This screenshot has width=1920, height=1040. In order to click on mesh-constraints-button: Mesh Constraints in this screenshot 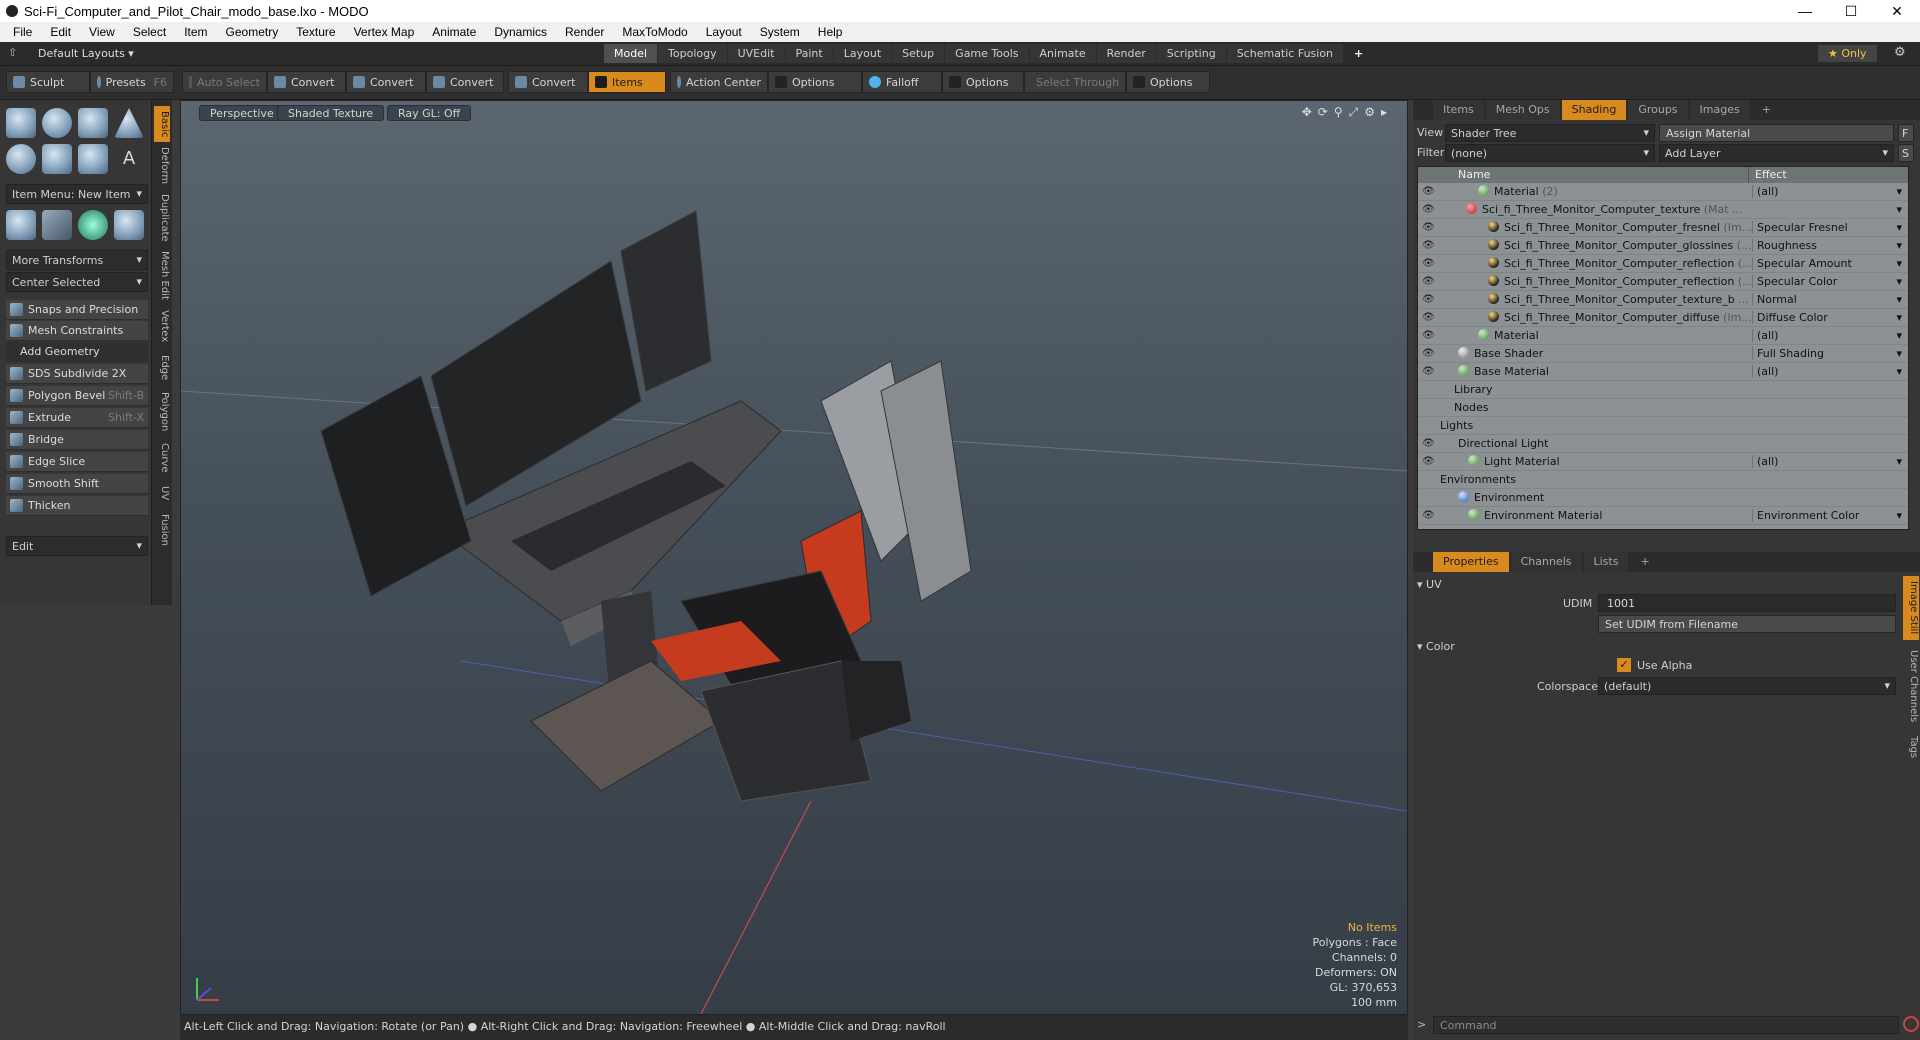, I will do `click(77, 331)`.